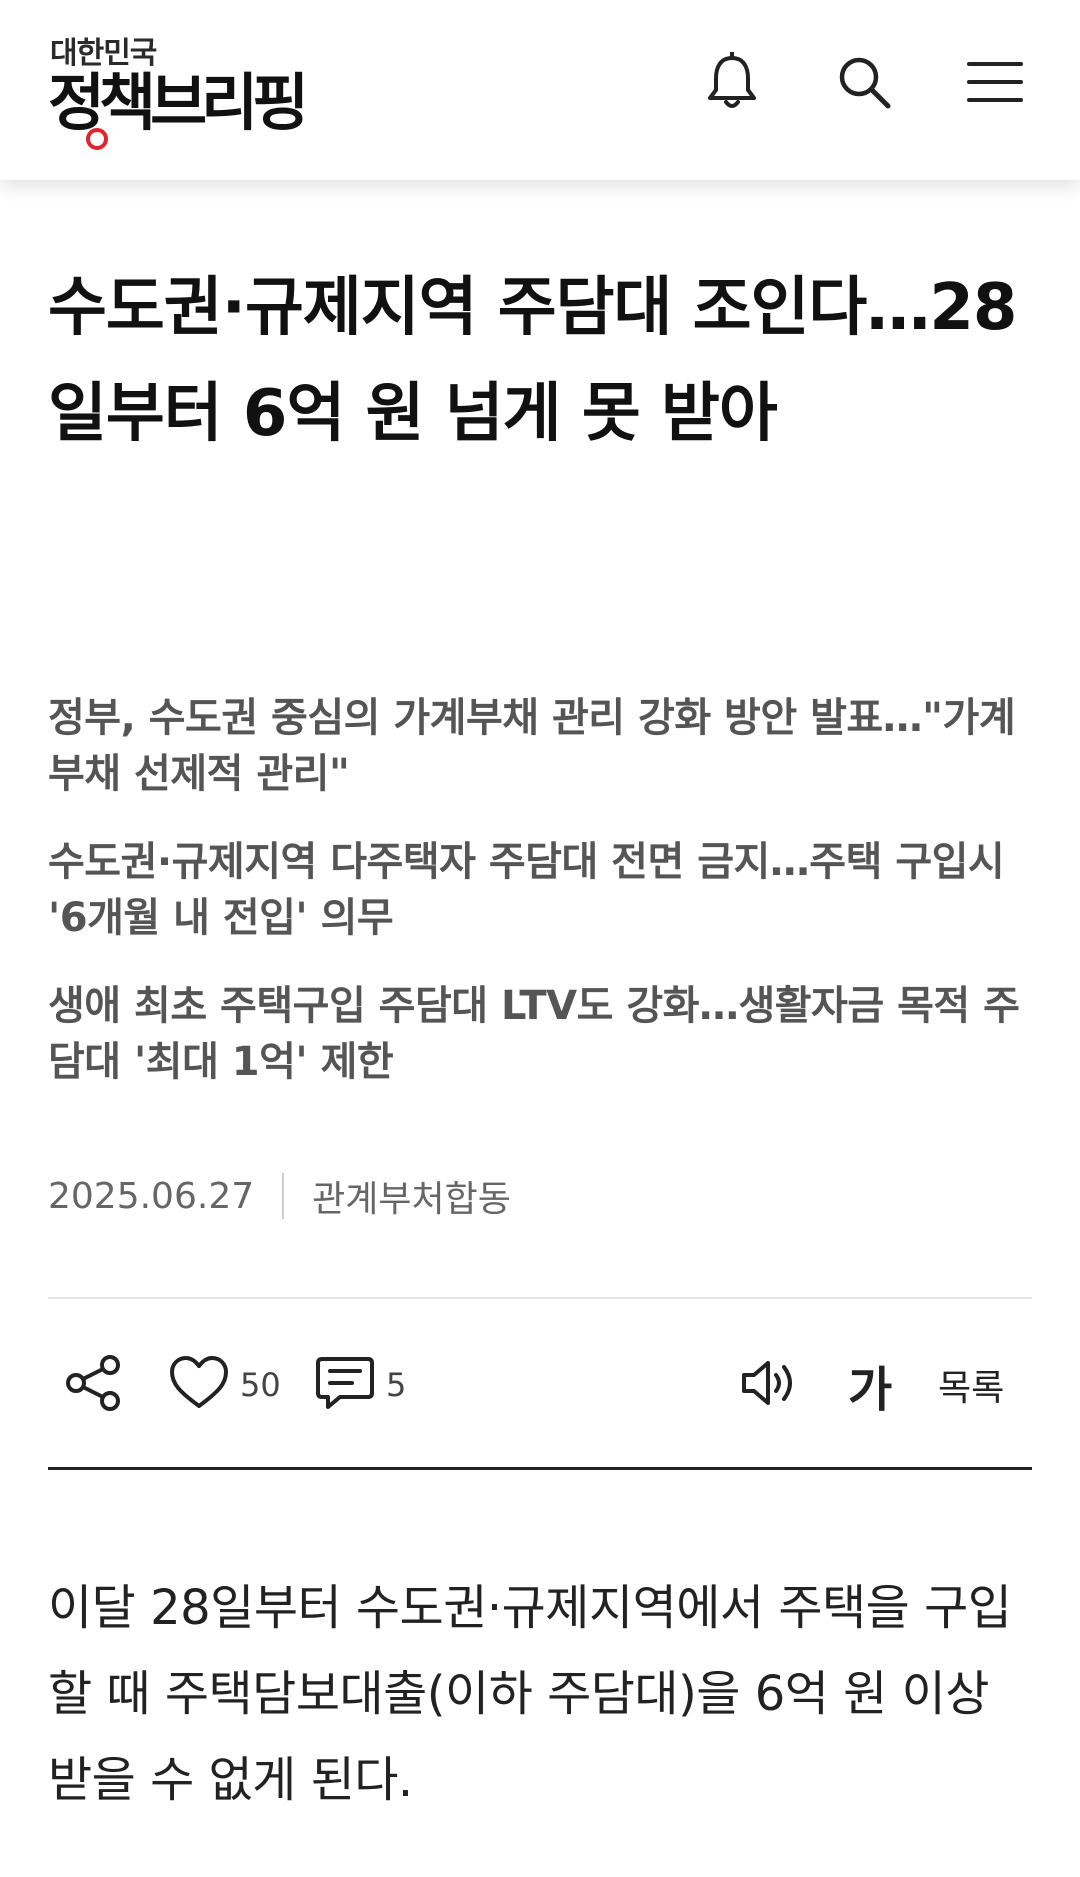 The image size is (1080, 1877). I want to click on speaker-icon, so click(770, 1385).